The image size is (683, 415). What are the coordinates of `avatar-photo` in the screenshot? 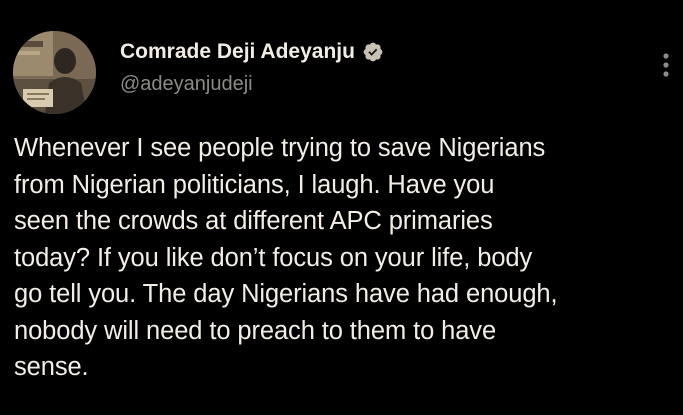 It's located at (54, 72).